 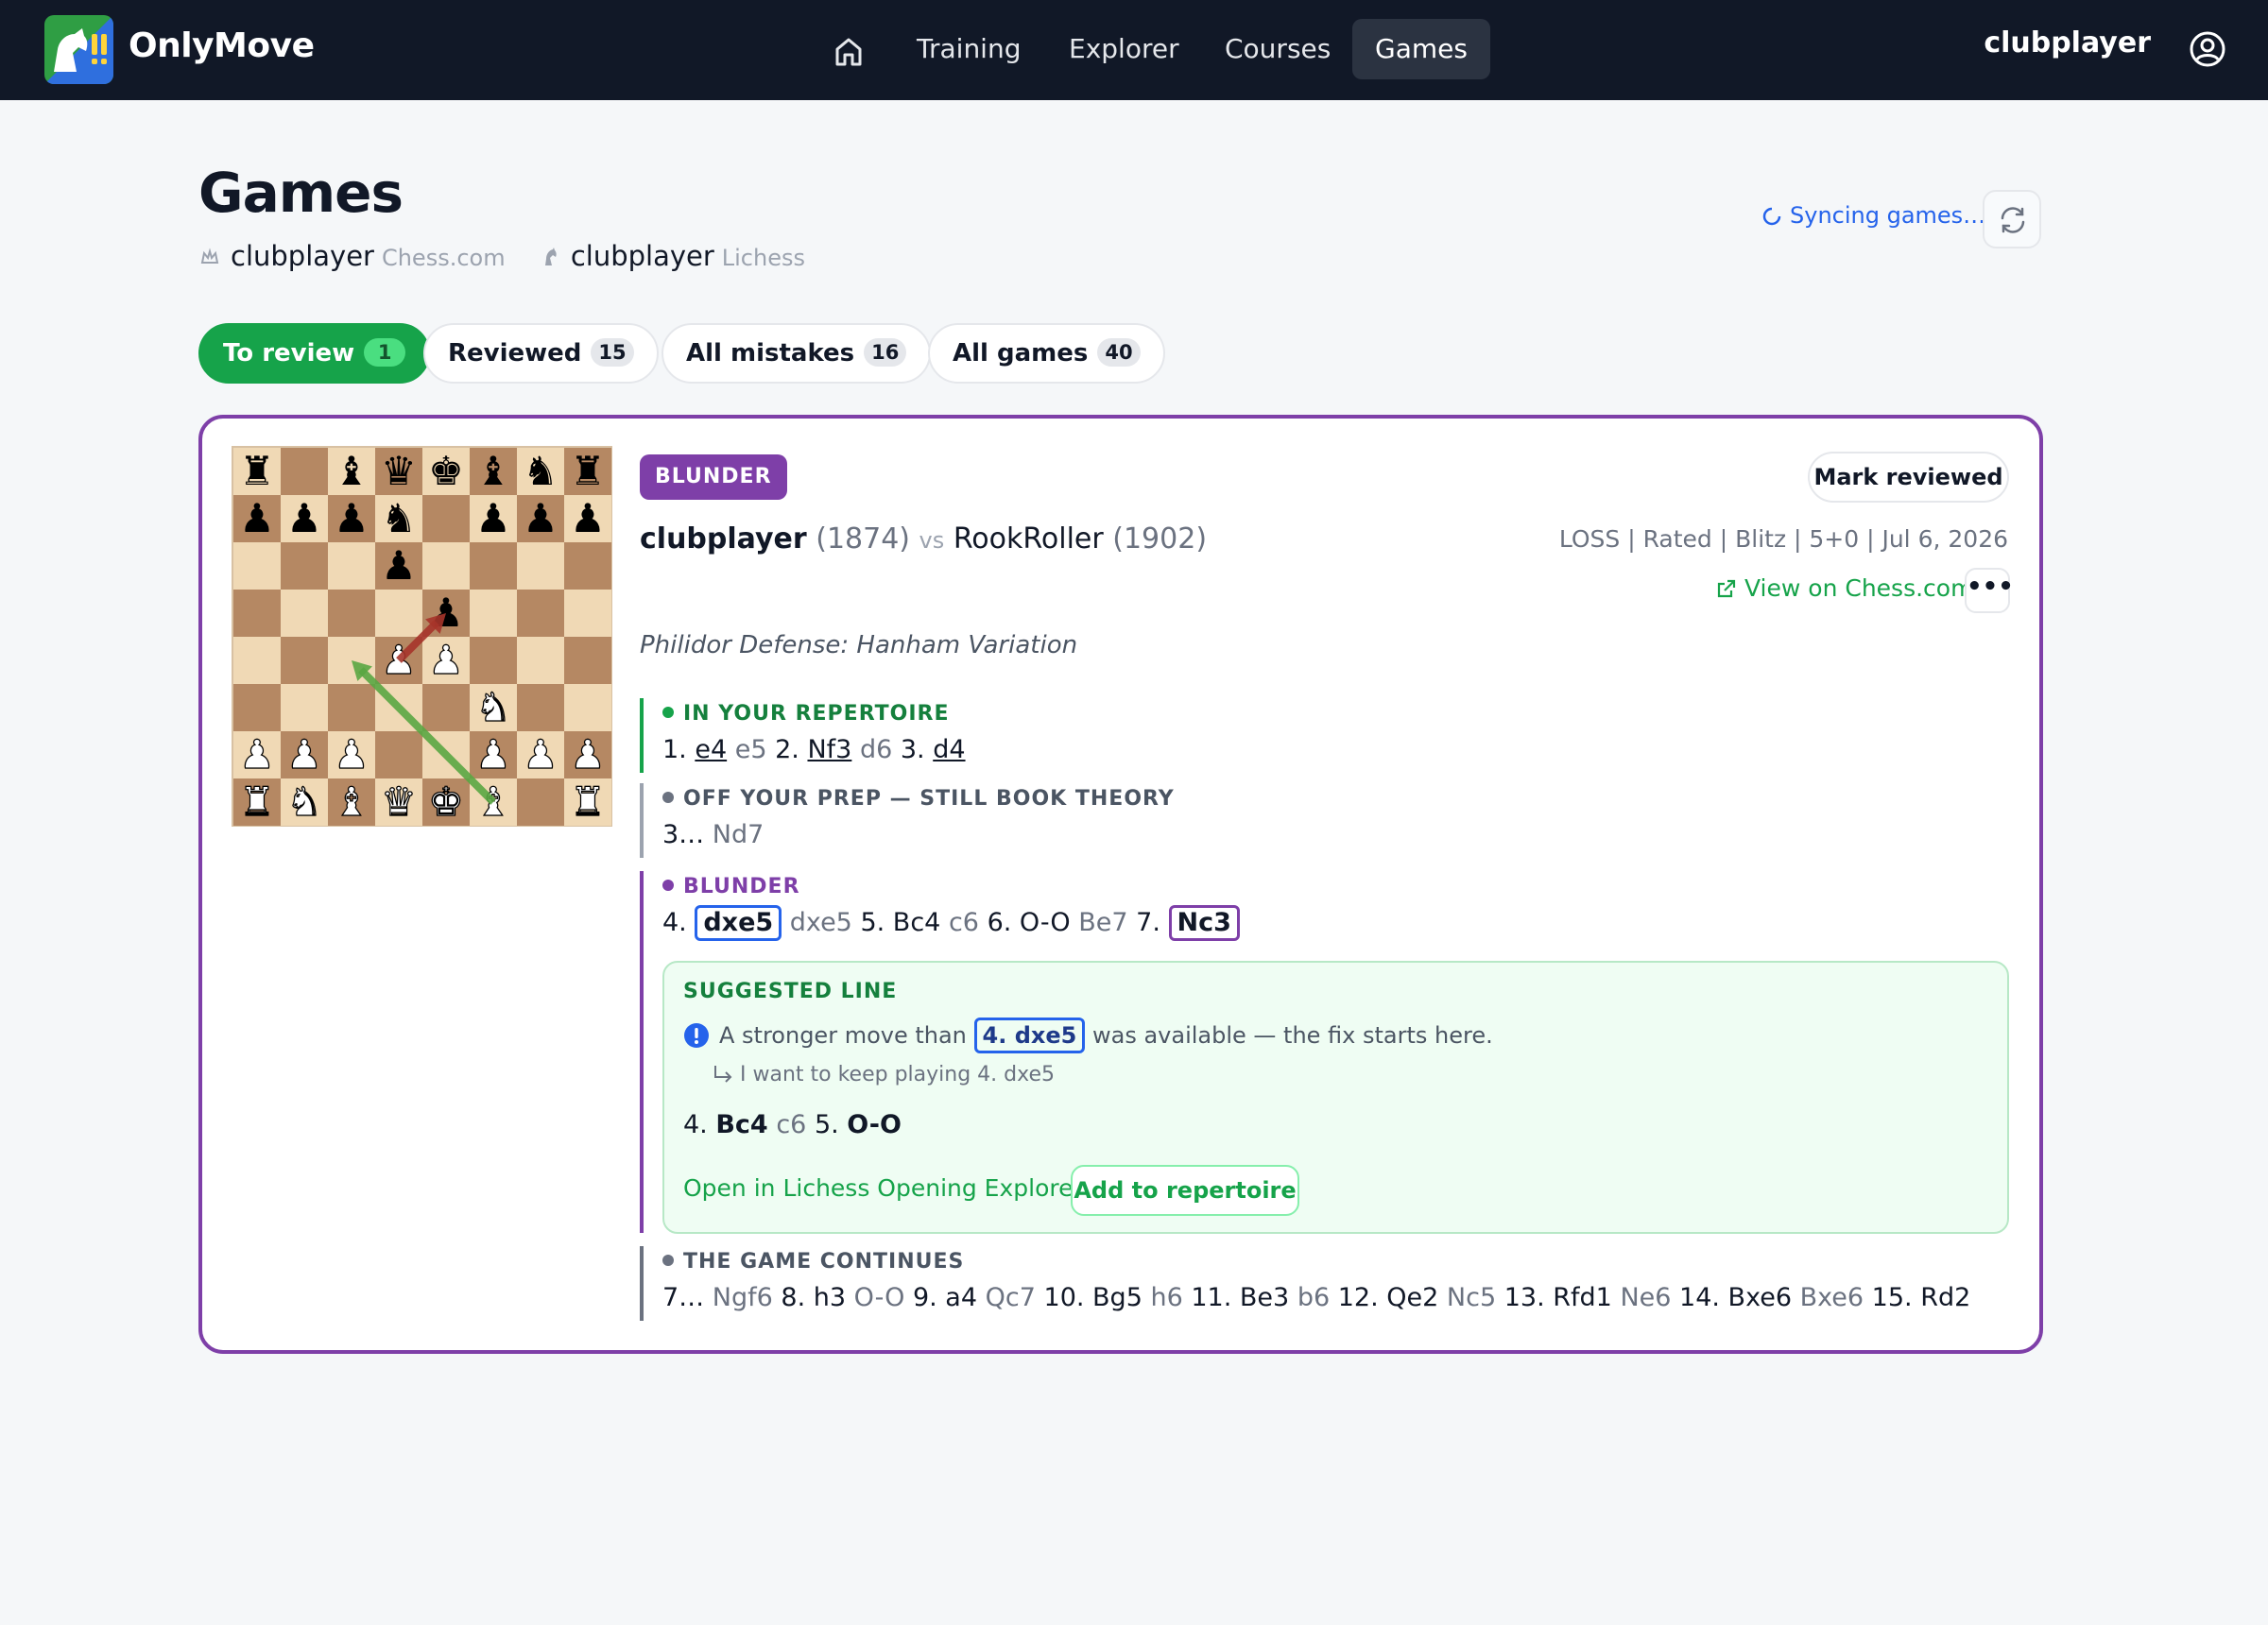 I want to click on move: Bc4, so click(x=741, y=1124).